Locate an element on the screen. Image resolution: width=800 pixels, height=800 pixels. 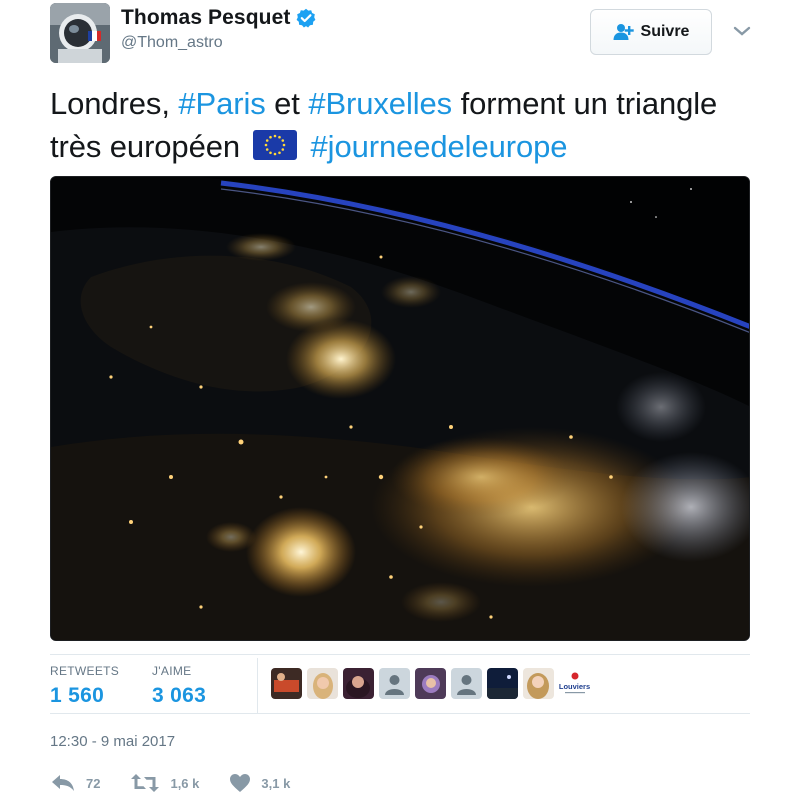
liker-avatars: Louviers is located at coordinates (430, 683).